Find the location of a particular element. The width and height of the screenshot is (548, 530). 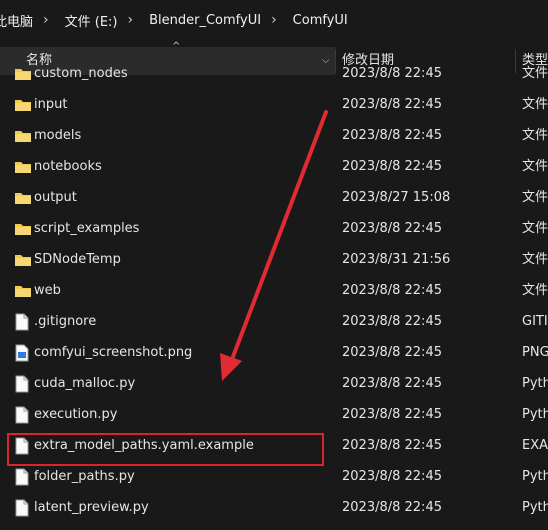

file-name: script_examples is located at coordinates (87, 228).